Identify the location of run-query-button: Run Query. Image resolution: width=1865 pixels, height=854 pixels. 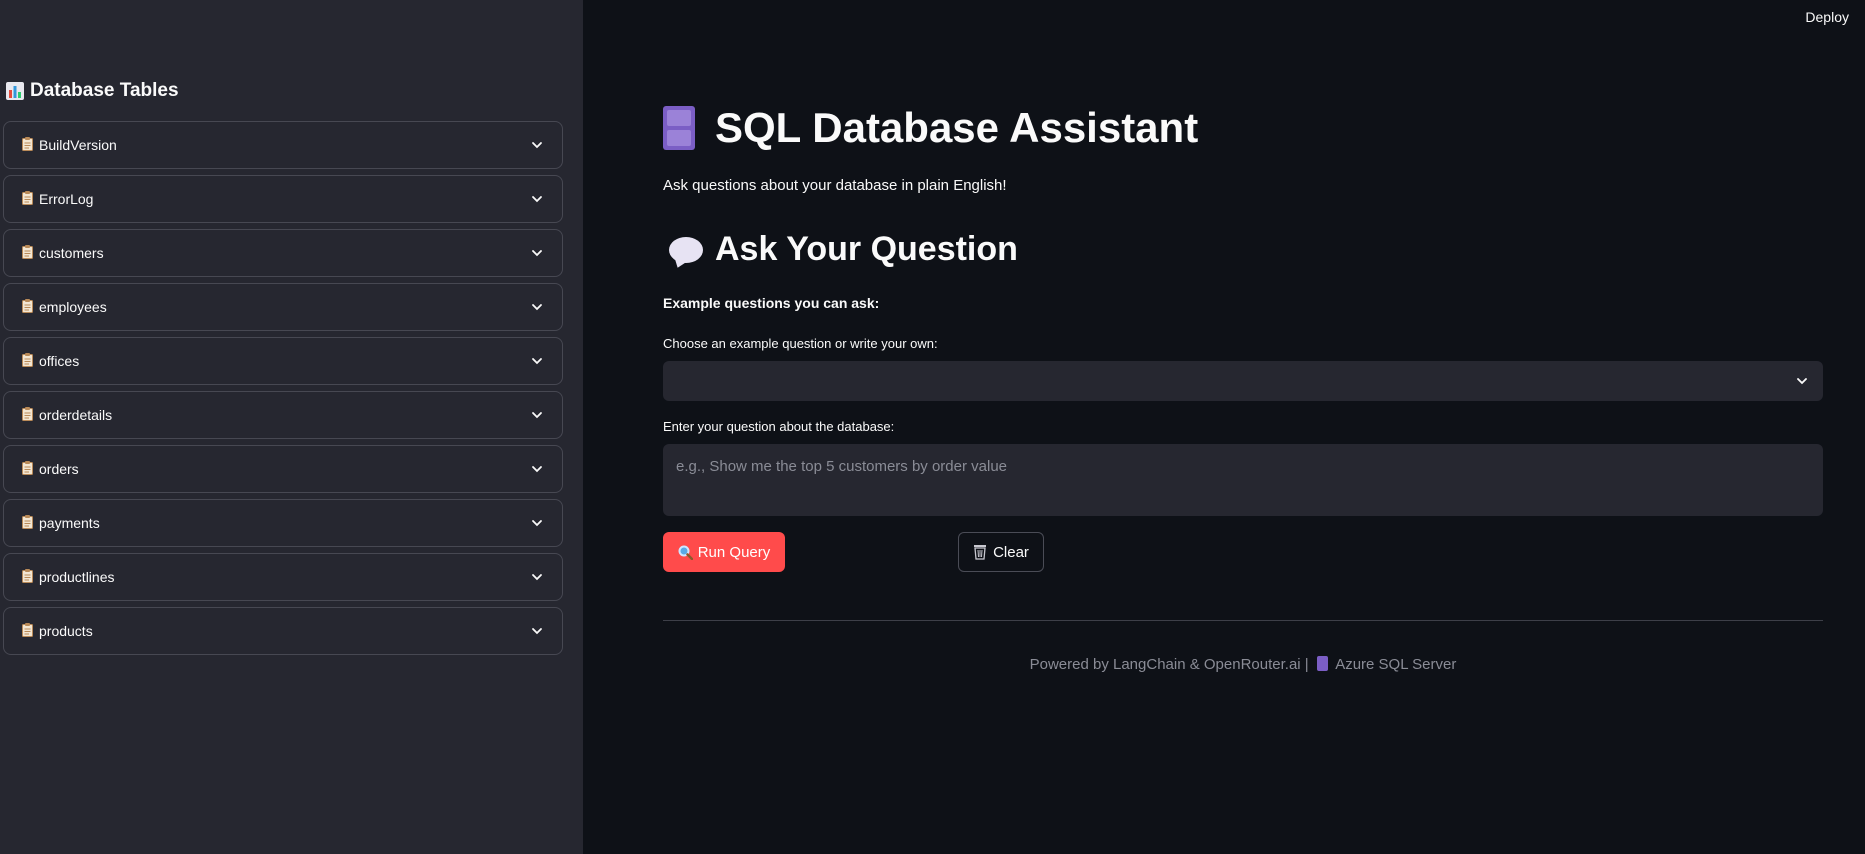
(724, 552).